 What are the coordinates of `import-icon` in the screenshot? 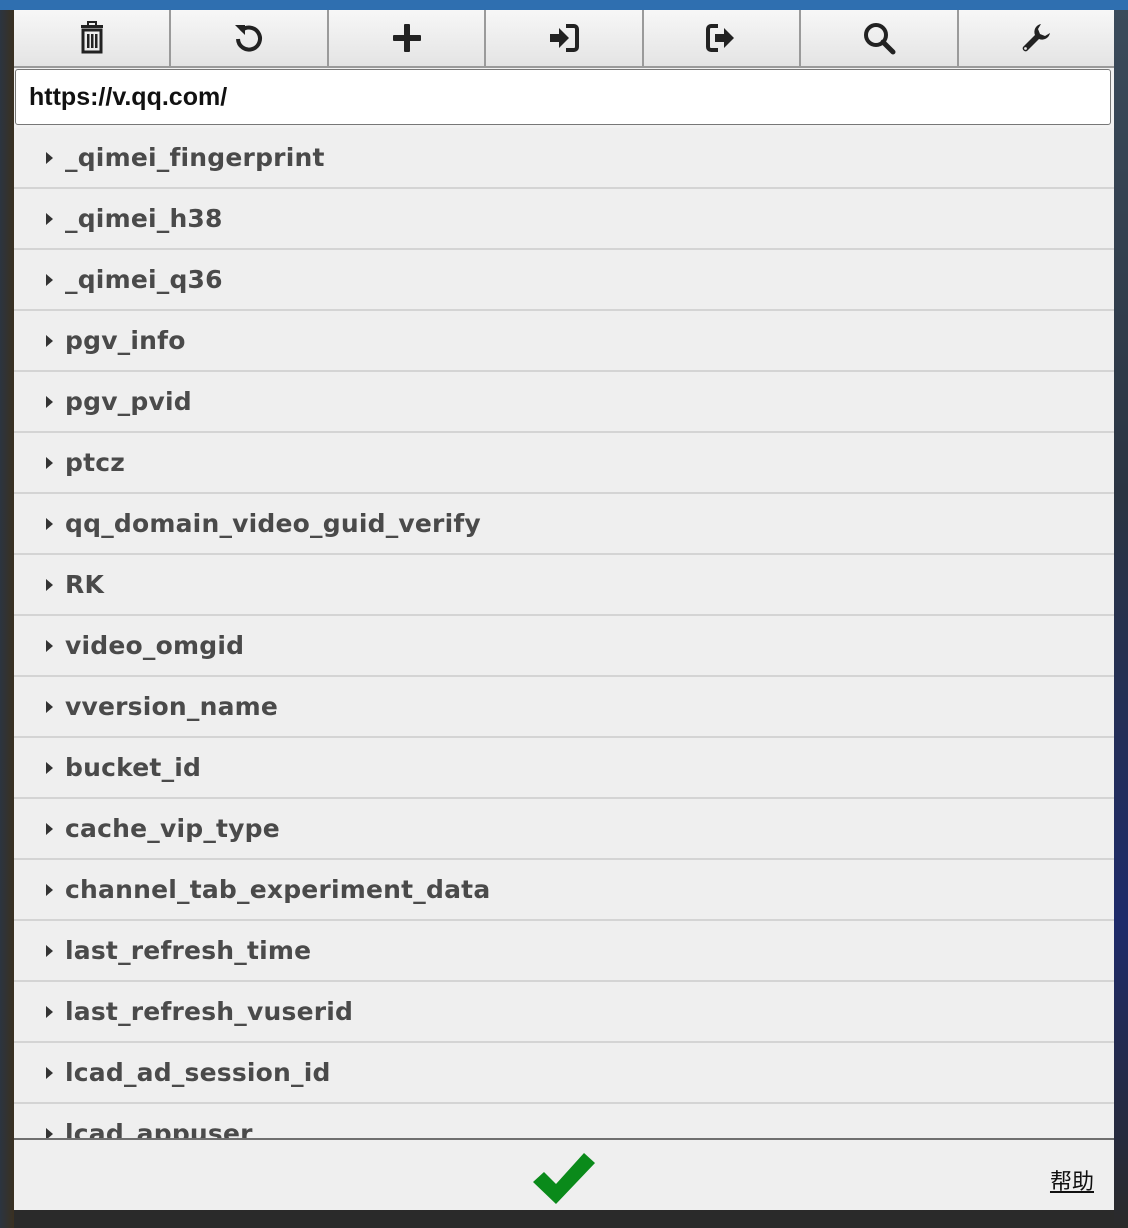 It's located at (564, 38).